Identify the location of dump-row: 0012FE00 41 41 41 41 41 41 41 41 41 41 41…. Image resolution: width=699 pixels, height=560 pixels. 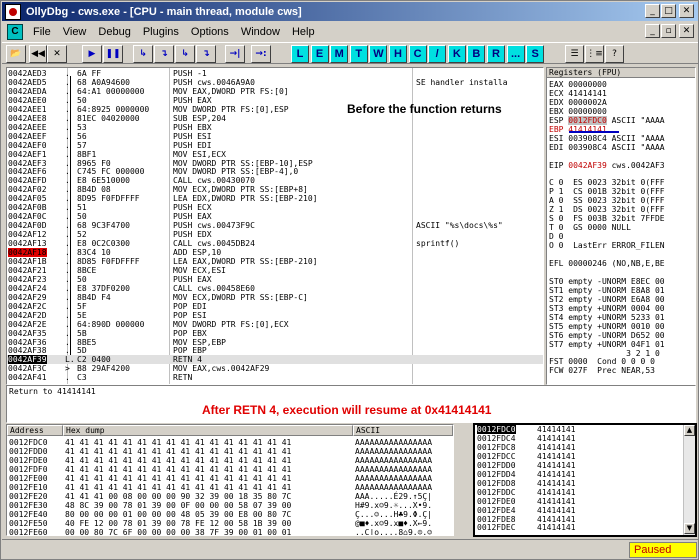
(230, 478).